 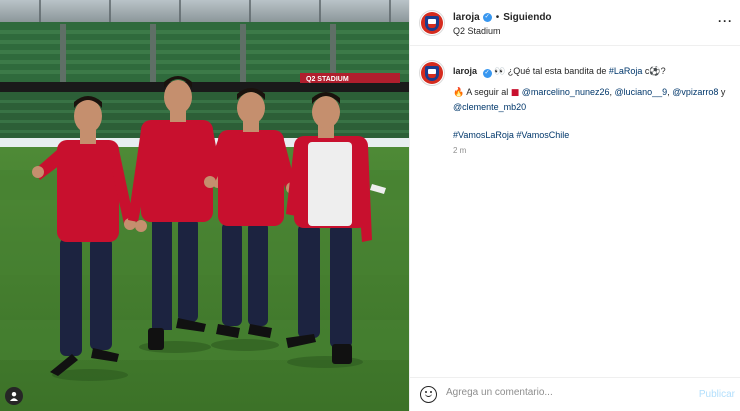 What do you see at coordinates (527, 17) in the screenshot?
I see `following-button: Siguiendo` at bounding box center [527, 17].